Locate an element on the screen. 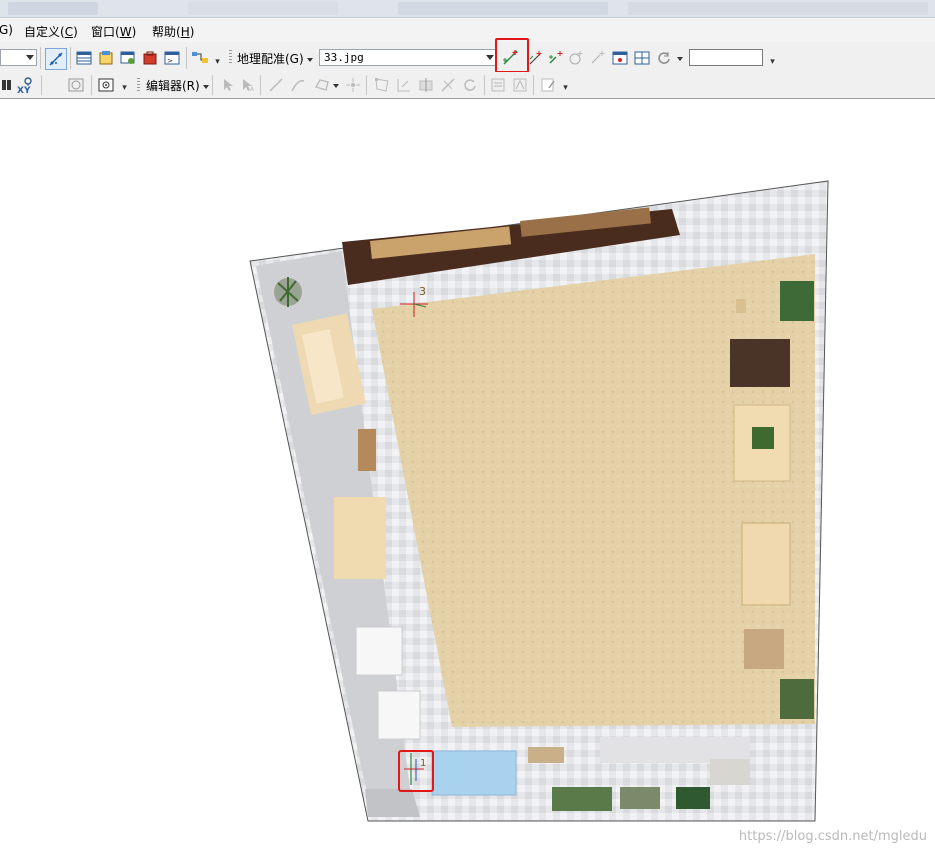 The image size is (935, 855). menu-bar: G) 自定义(C) 窗口(W) 帮助(H) is located at coordinates (467, 30).